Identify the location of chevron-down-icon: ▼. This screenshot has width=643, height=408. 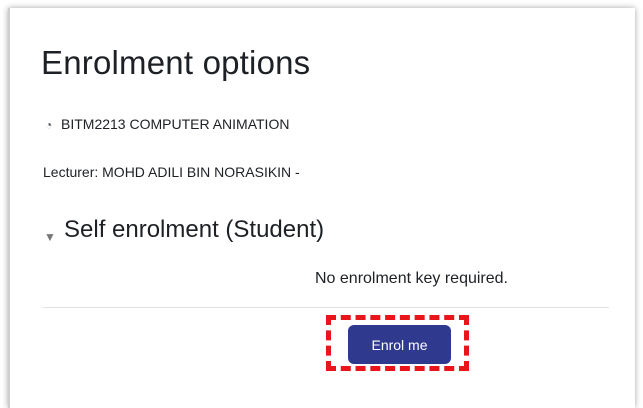
(50, 237).